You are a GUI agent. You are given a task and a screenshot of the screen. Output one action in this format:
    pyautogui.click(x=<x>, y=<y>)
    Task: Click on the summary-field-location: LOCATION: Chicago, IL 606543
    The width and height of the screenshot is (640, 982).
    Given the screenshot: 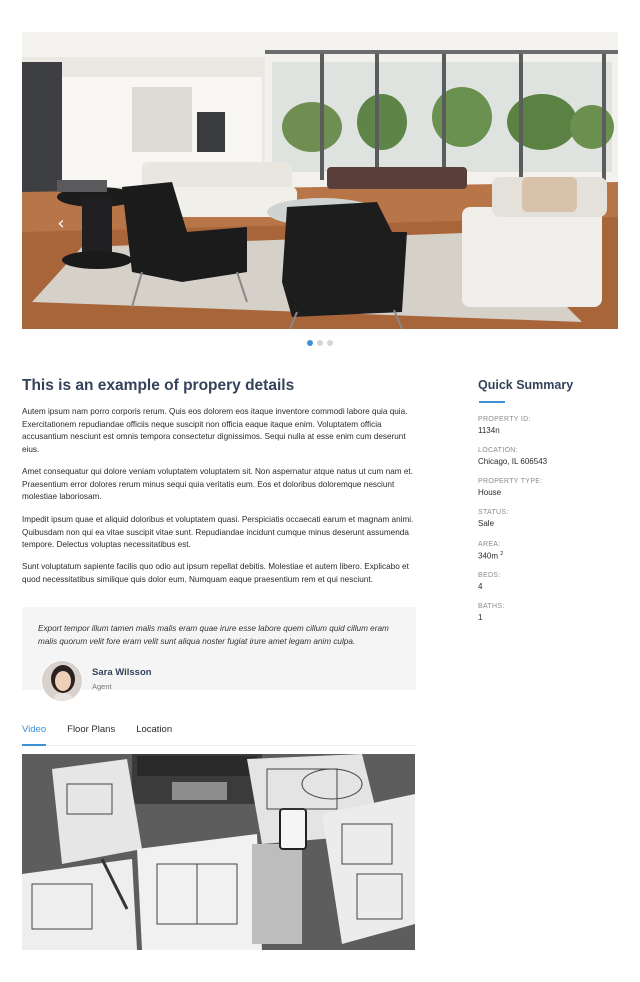 What is the action you would take?
    pyautogui.click(x=548, y=456)
    